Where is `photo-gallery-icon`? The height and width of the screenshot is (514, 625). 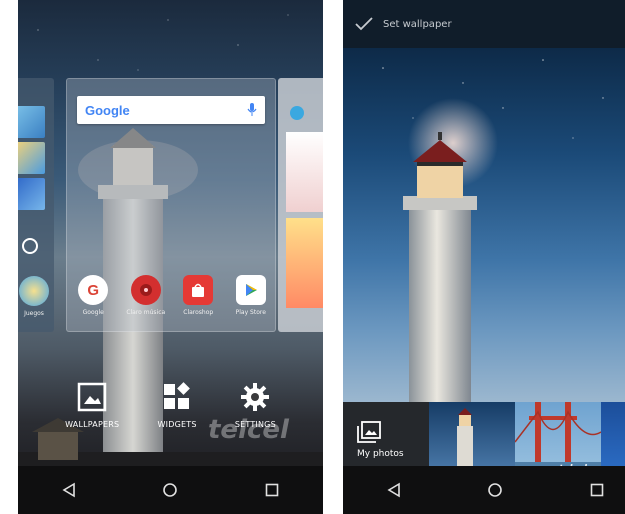 photo-gallery-icon is located at coordinates (369, 432).